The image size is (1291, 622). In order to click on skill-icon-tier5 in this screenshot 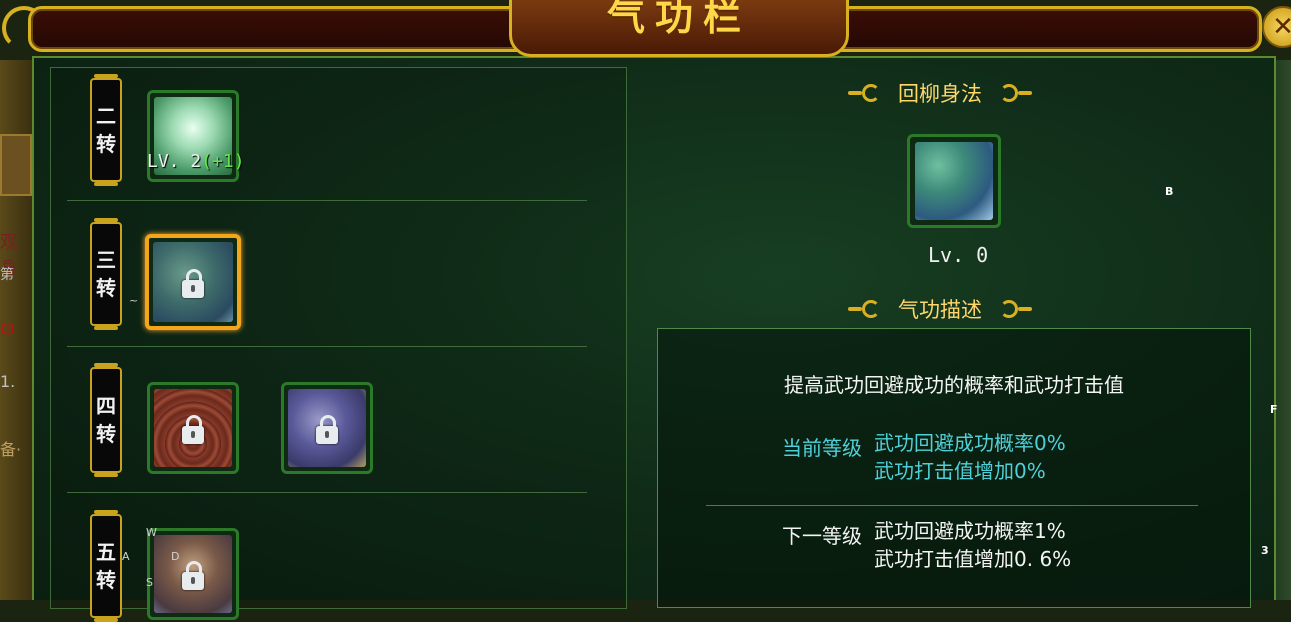, I will do `click(193, 574)`.